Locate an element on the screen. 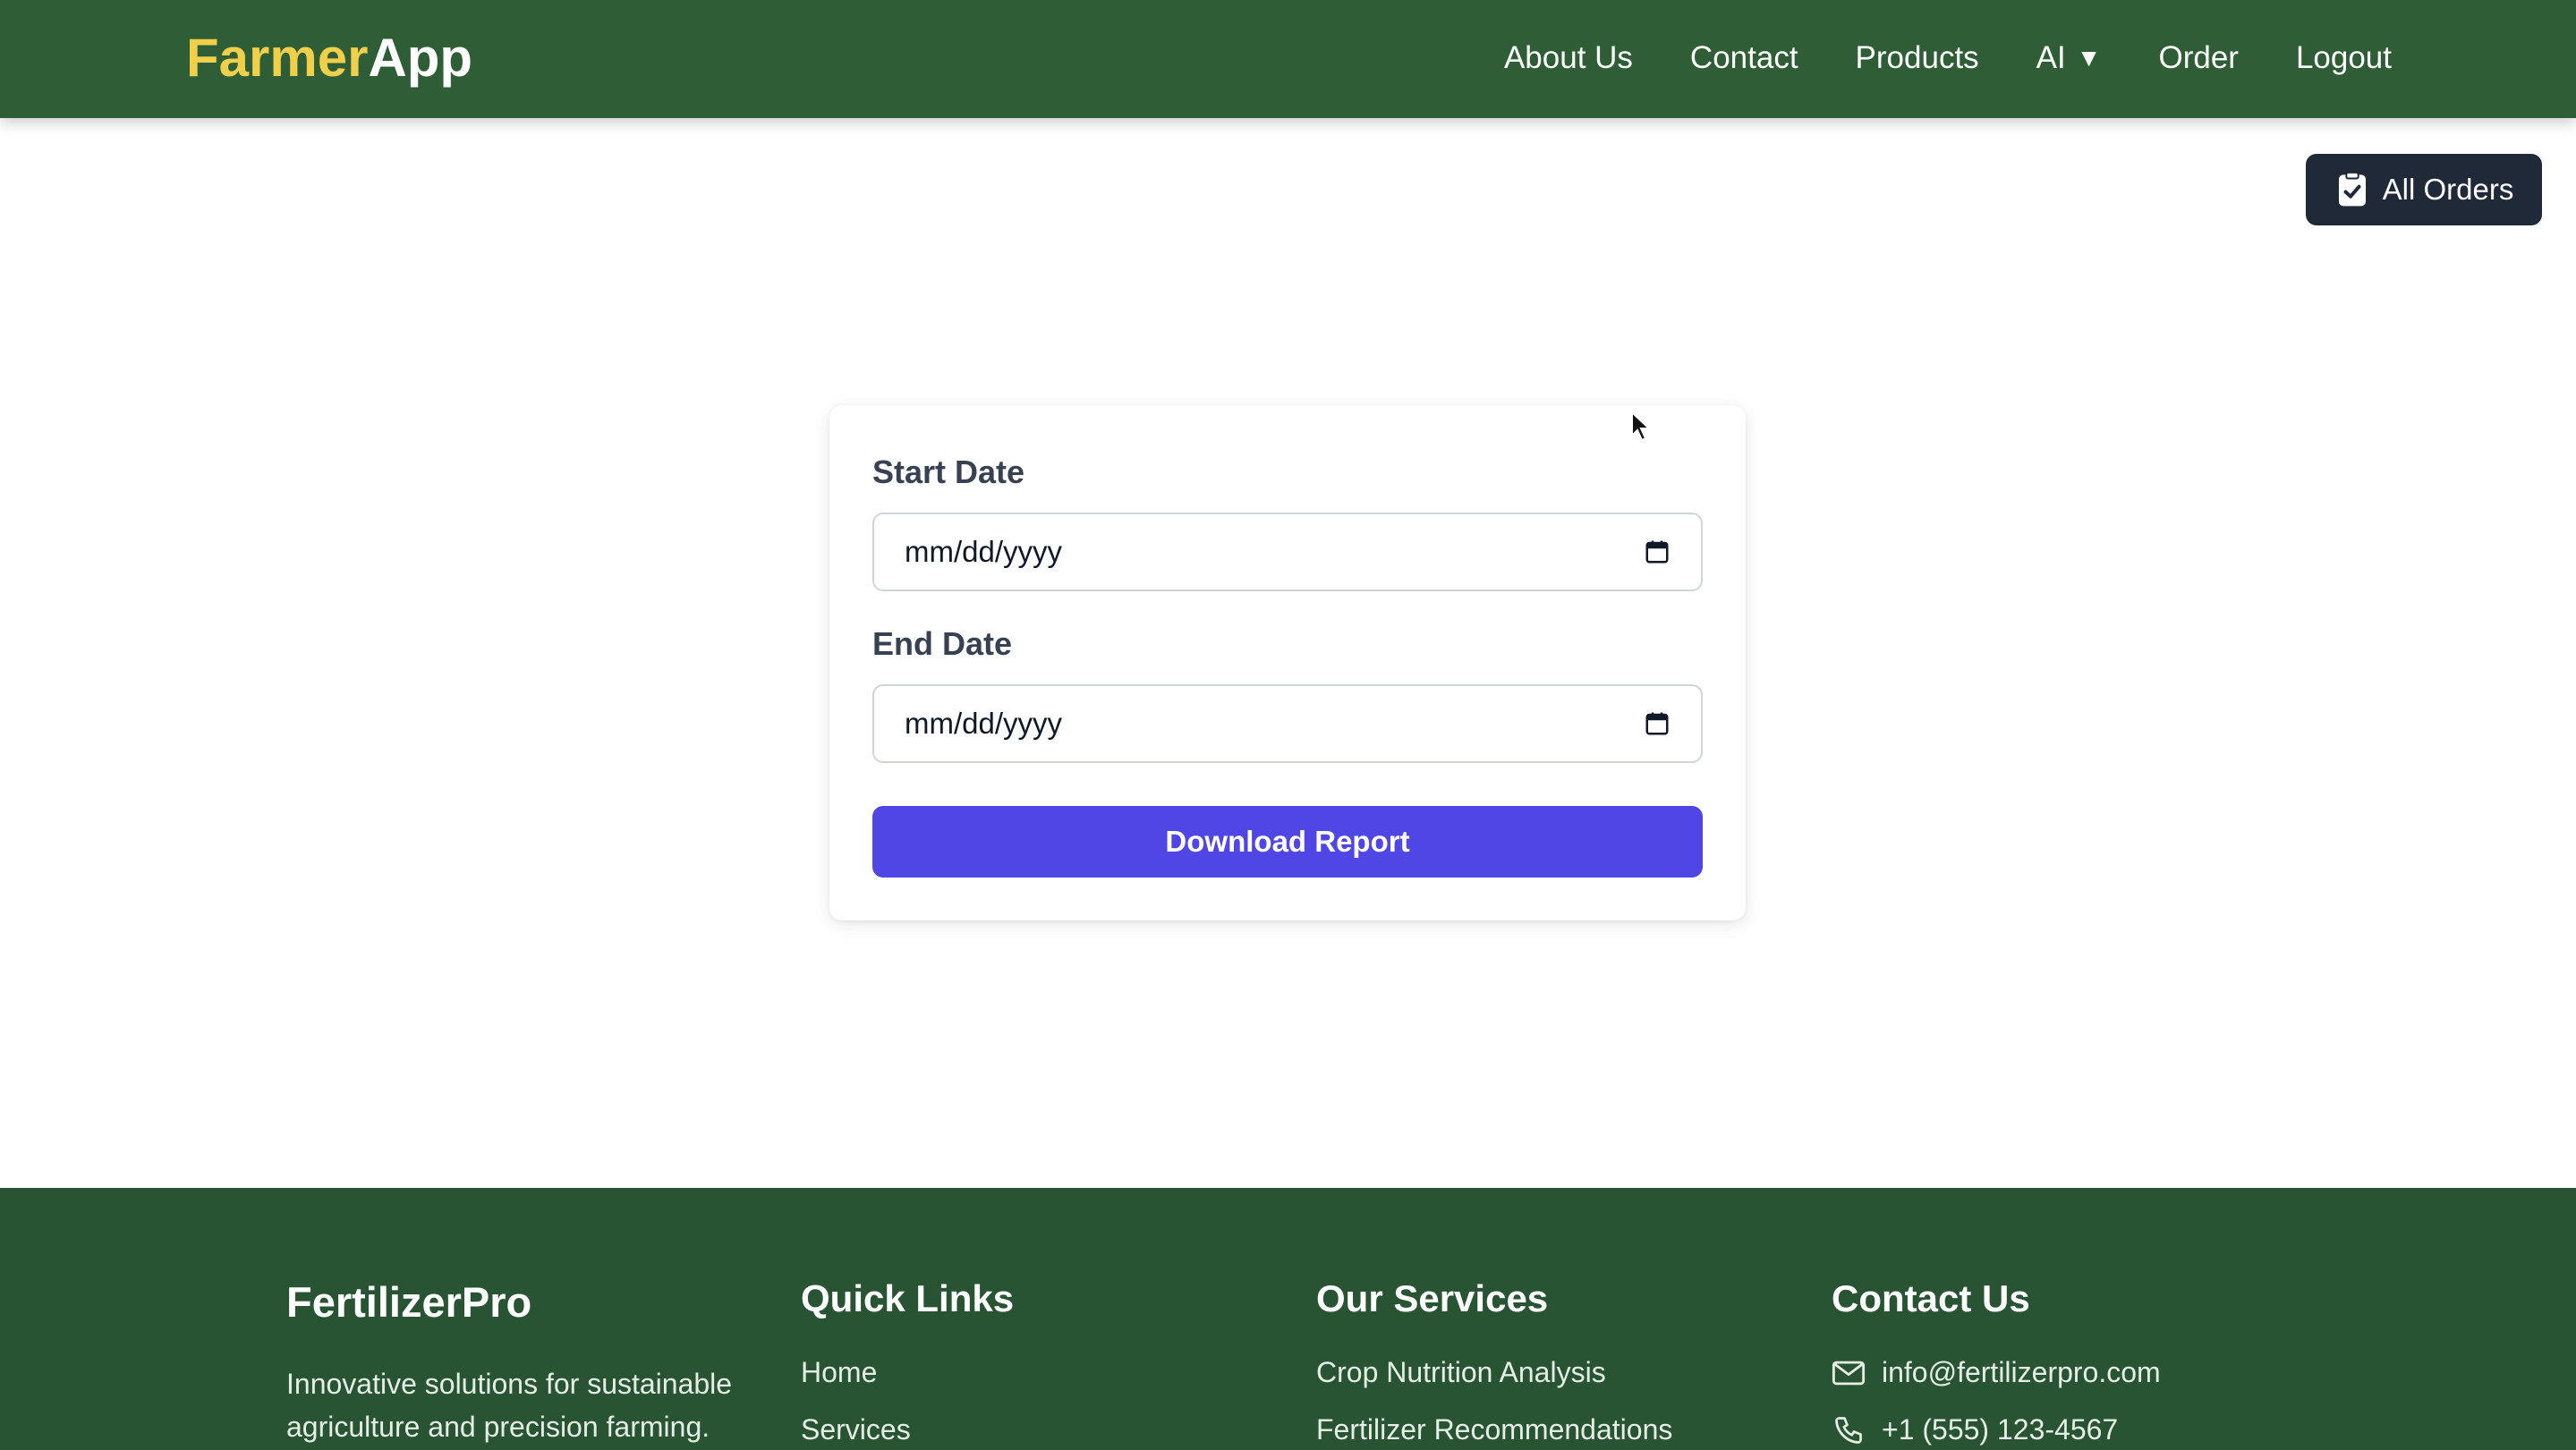 This screenshot has height=1450, width=2576. footer-brand: FertilizerPro is located at coordinates (409, 1302).